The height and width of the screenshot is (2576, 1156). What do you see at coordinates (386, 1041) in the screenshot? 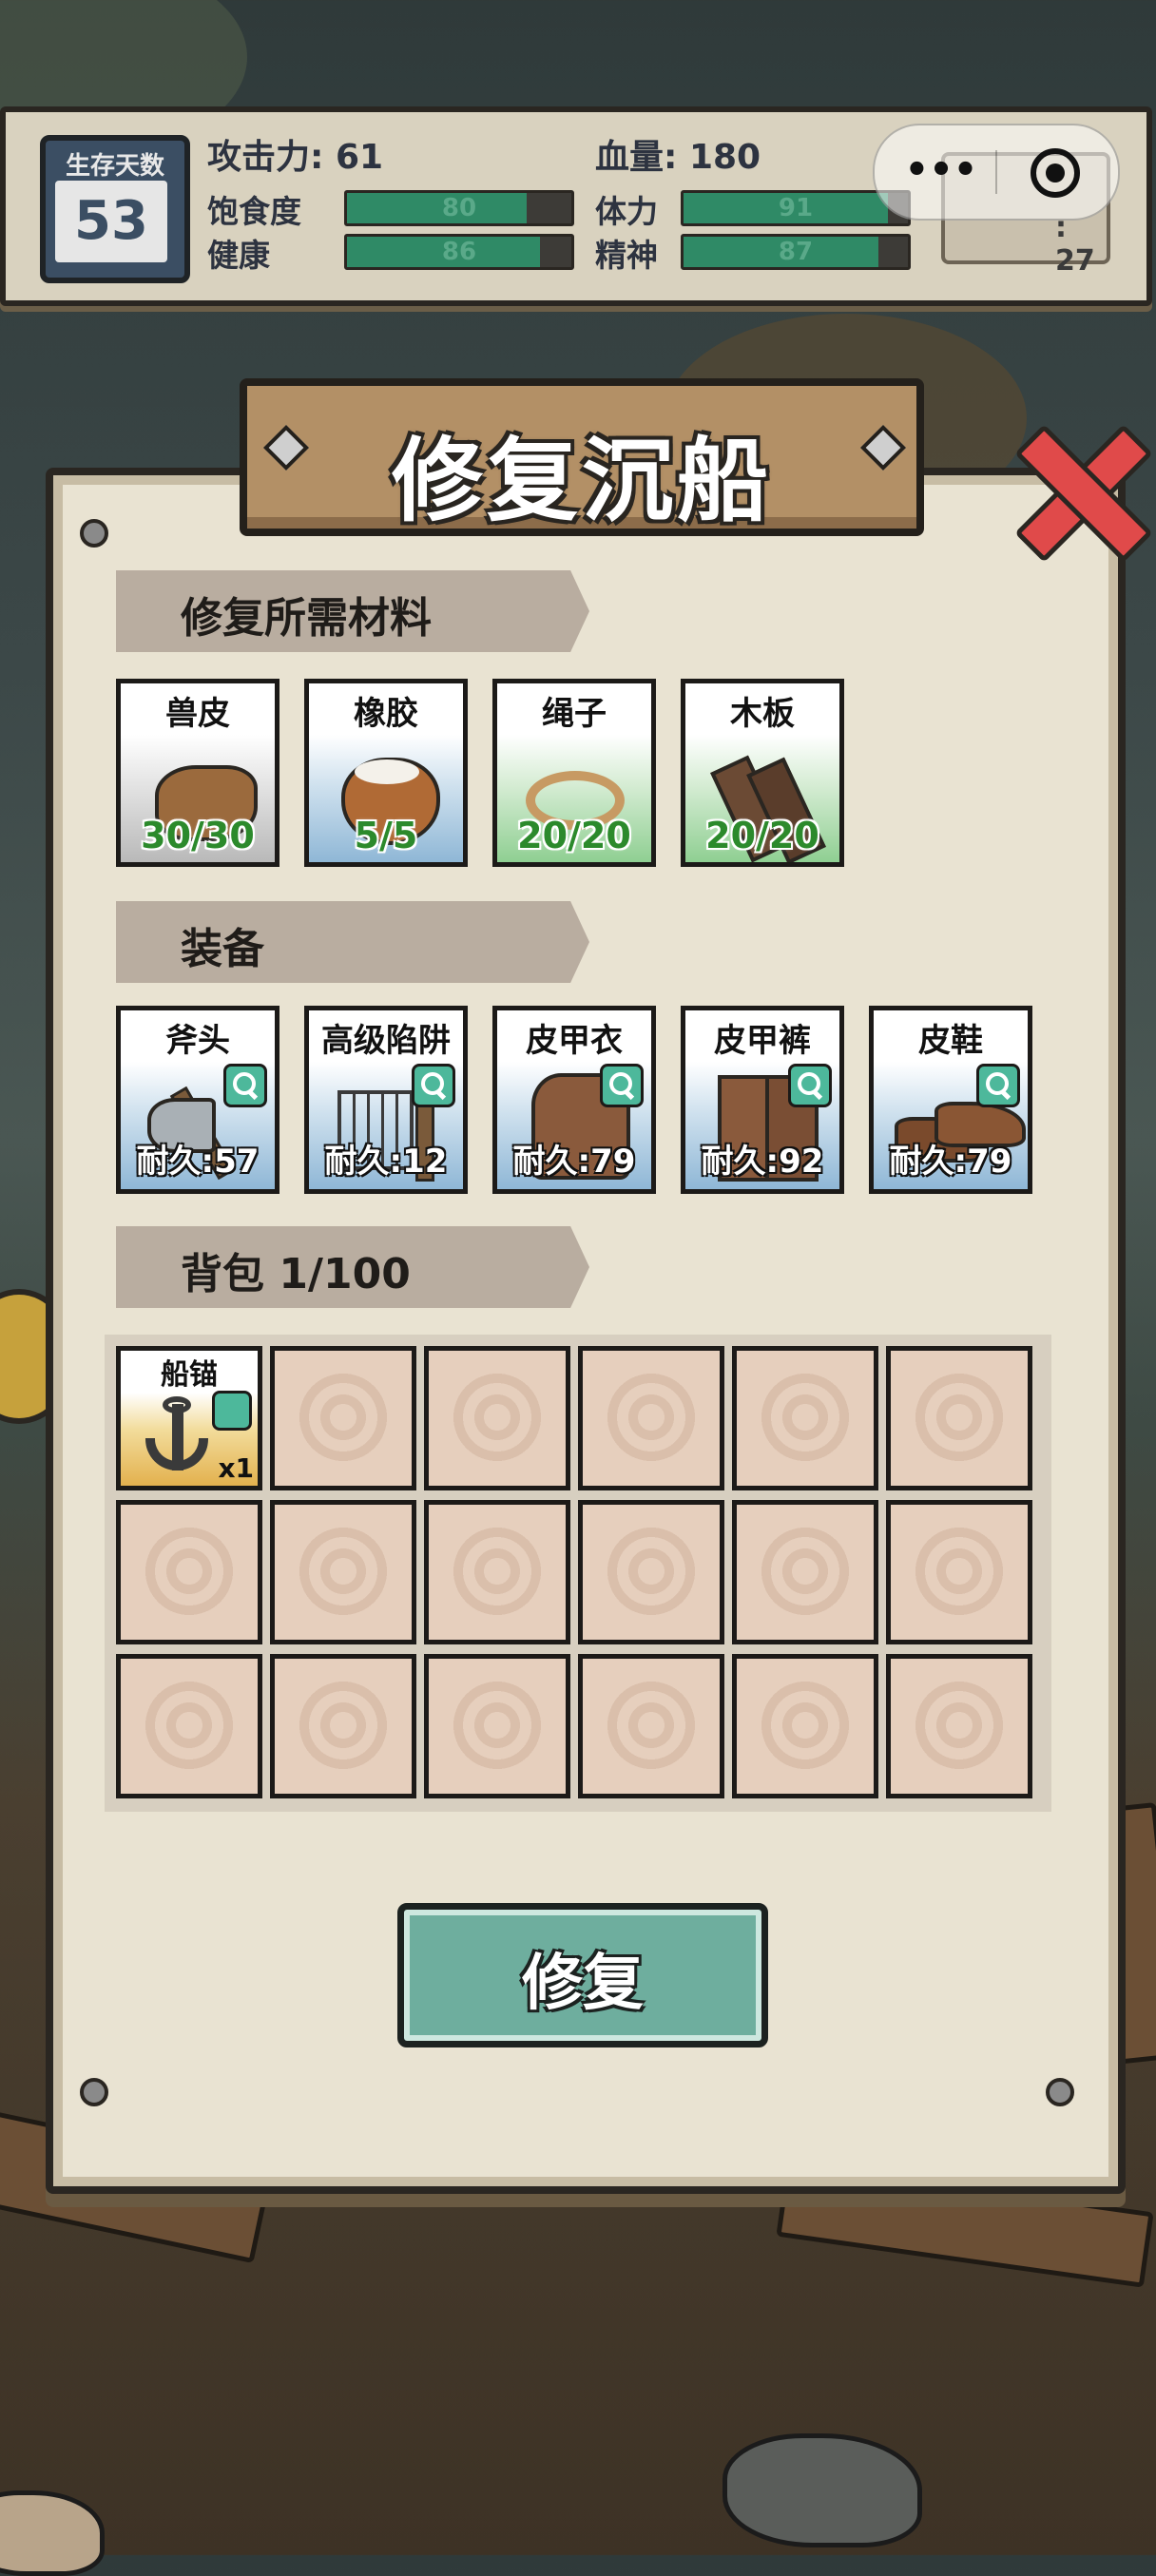
I see `equipment-name: 高级陷阱` at bounding box center [386, 1041].